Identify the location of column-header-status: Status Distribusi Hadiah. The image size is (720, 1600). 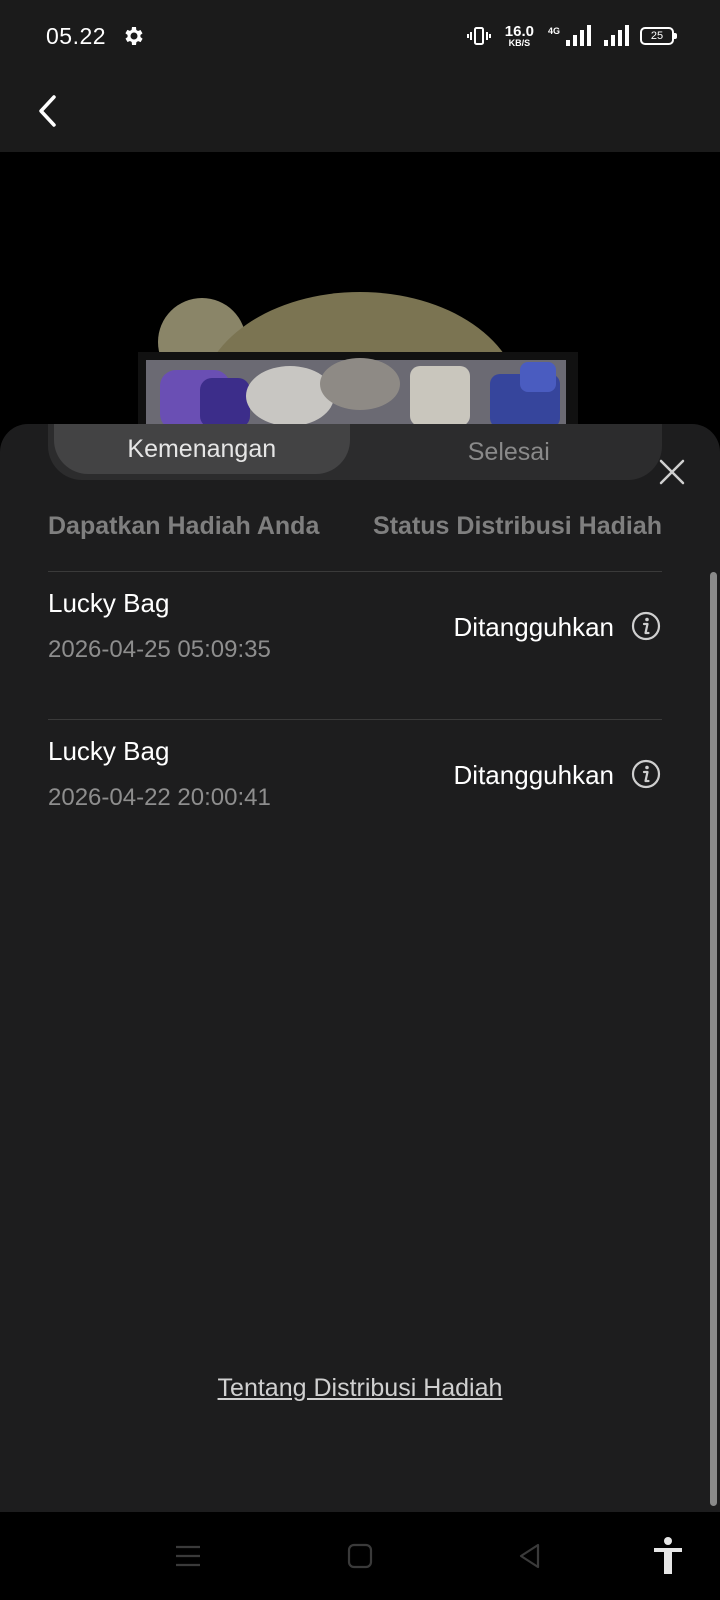
(517, 526).